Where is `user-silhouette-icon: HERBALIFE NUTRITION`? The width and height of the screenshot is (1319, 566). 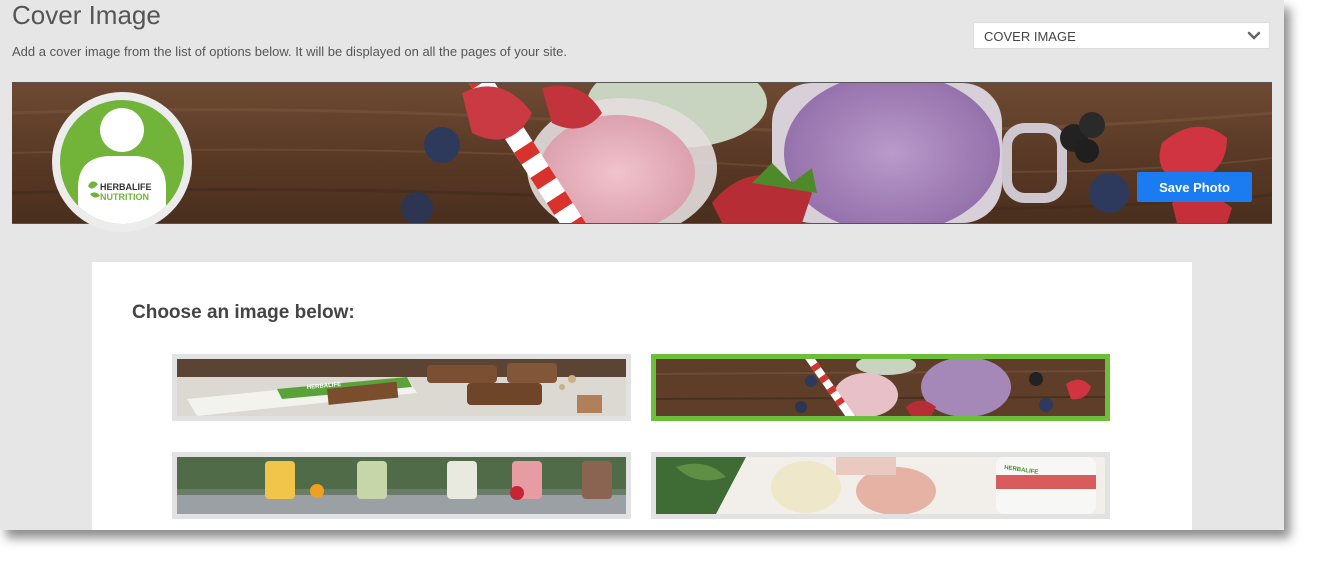 user-silhouette-icon: HERBALIFE NUTRITION is located at coordinates (122, 166).